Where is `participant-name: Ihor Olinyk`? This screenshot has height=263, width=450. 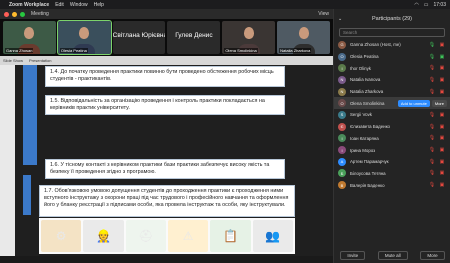
participant-name: Ihor Olinyk is located at coordinates (360, 68).